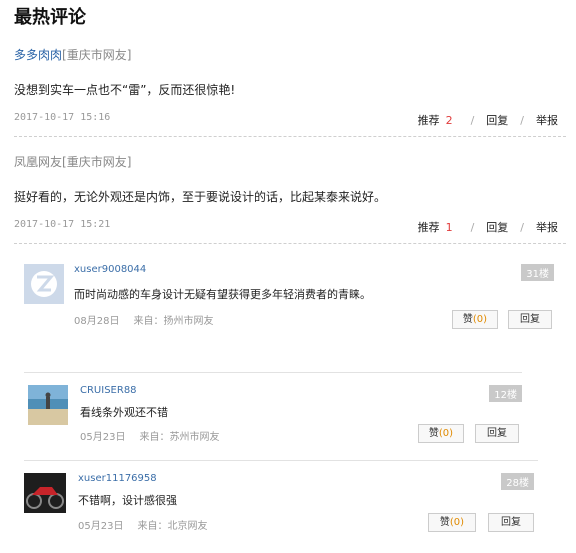 The height and width of the screenshot is (553, 576). What do you see at coordinates (38, 162) in the screenshot?
I see `author-name: 凤凰网友` at bounding box center [38, 162].